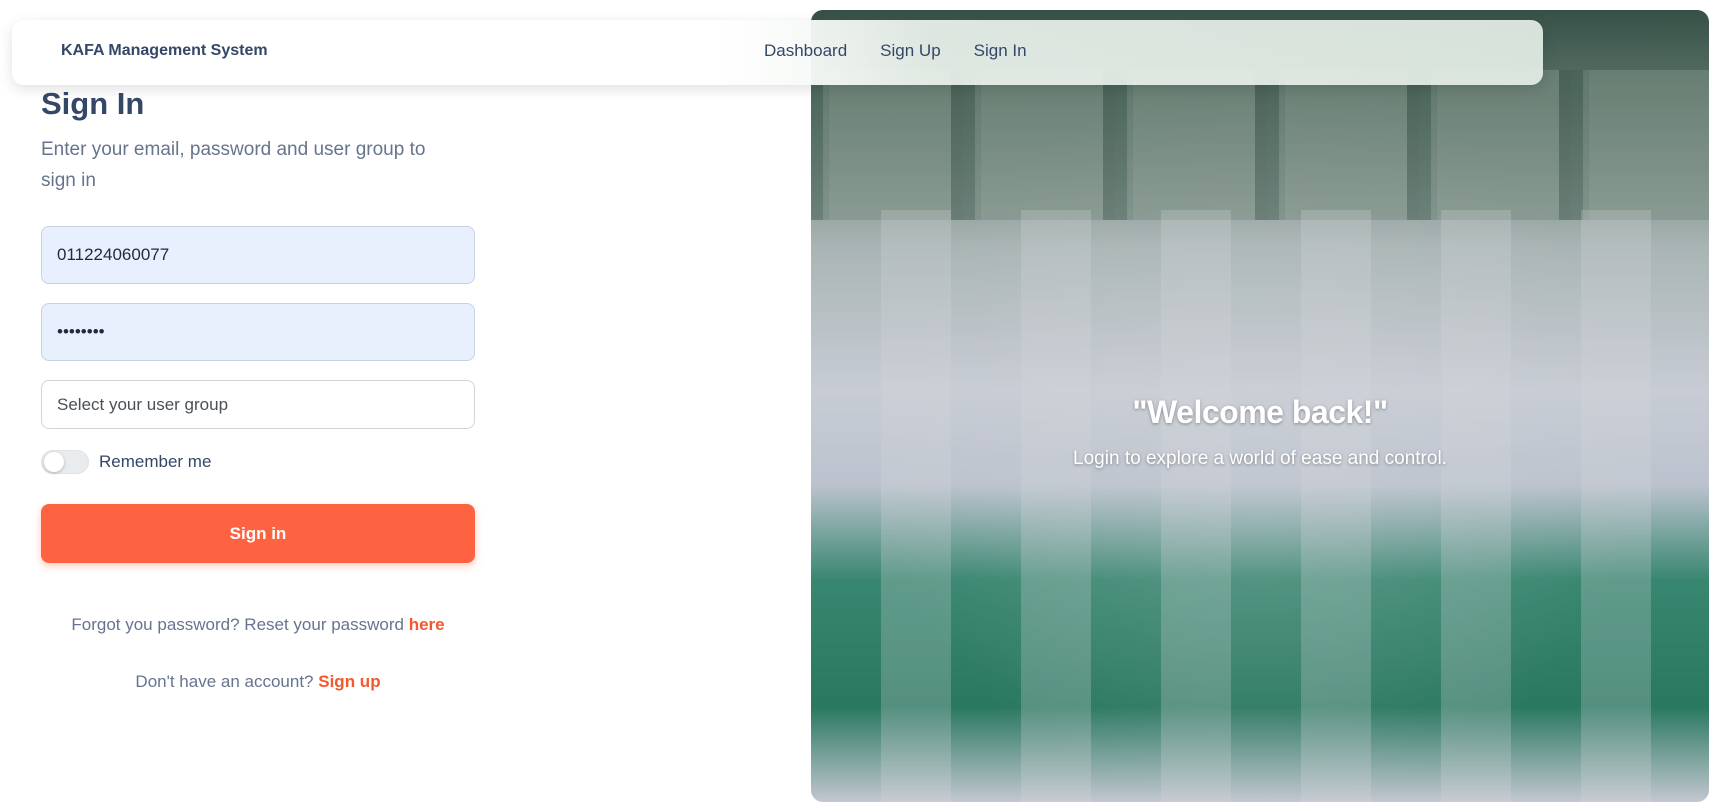 The image size is (1717, 808). What do you see at coordinates (155, 462) in the screenshot?
I see `remember-me-label: Remember me` at bounding box center [155, 462].